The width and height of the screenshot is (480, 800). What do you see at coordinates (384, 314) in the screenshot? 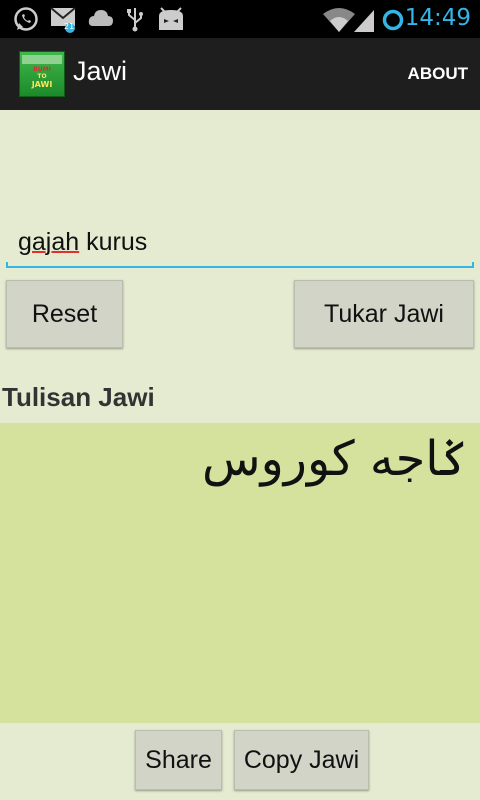
I see `convert-jawi-button: Tukar Jawi` at bounding box center [384, 314].